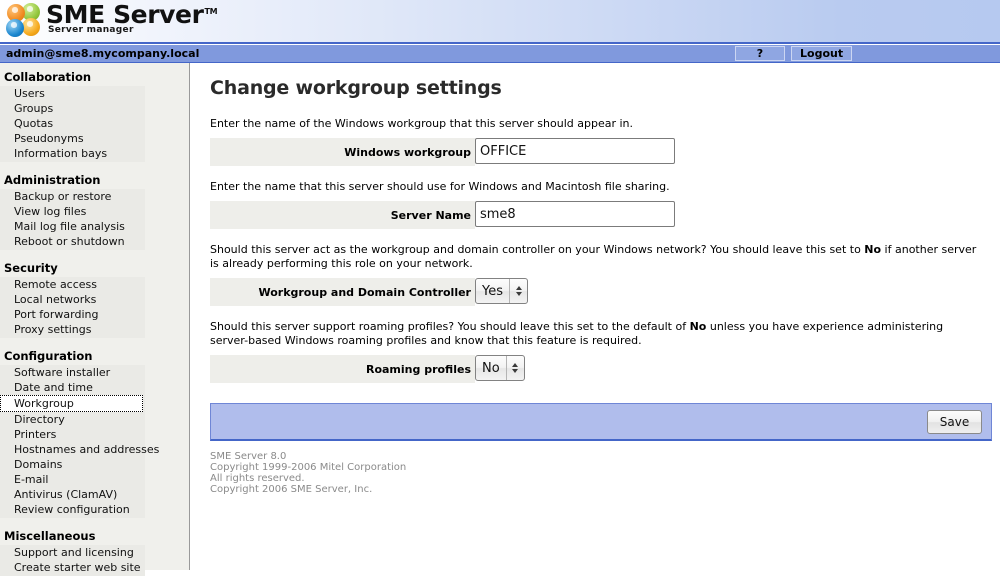 The width and height of the screenshot is (1000, 584). I want to click on admin-status-bar: admin@sme8.mycompany.local ? Logout, so click(500, 53).